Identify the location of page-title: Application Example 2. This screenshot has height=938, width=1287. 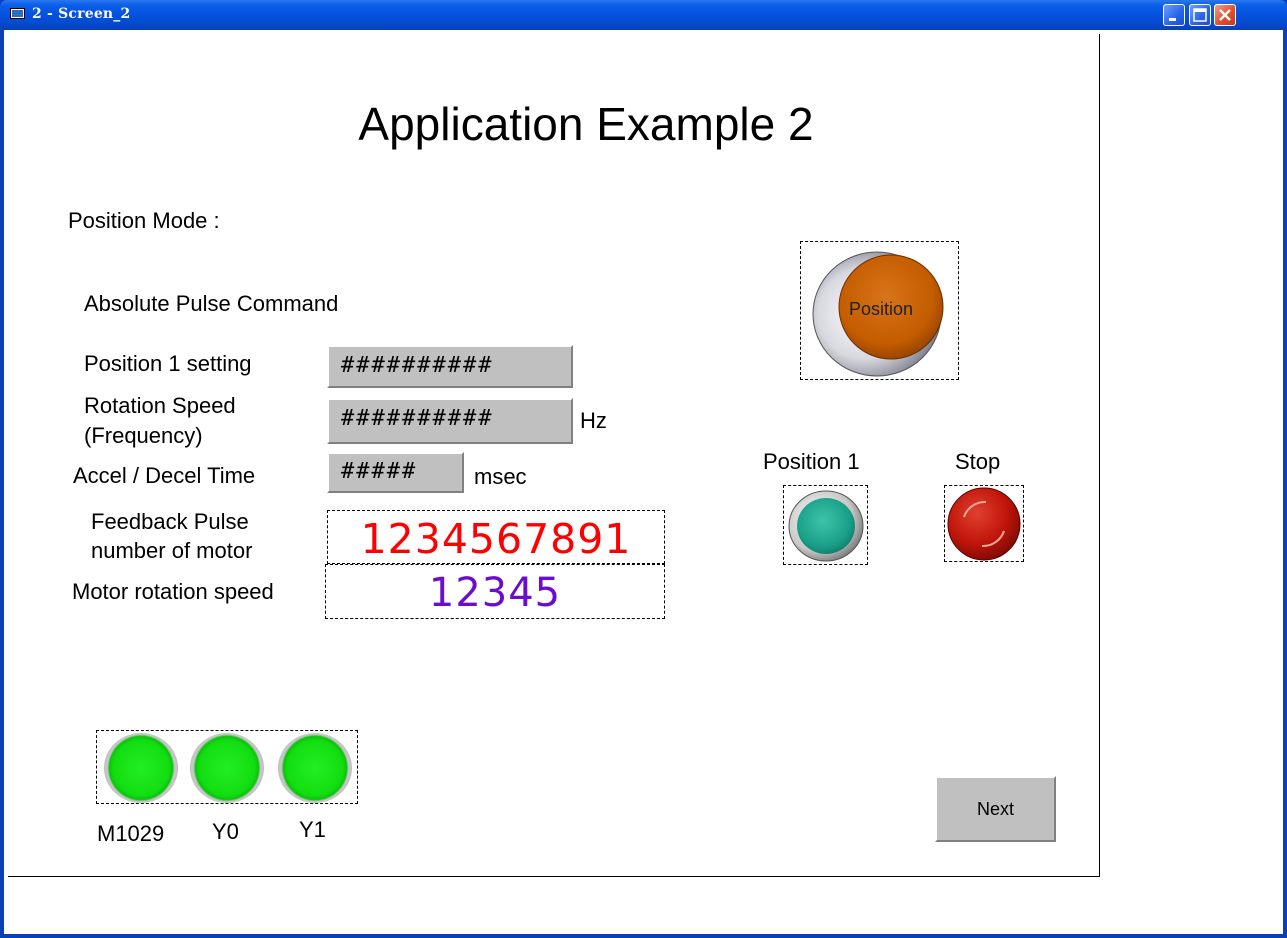
(586, 124).